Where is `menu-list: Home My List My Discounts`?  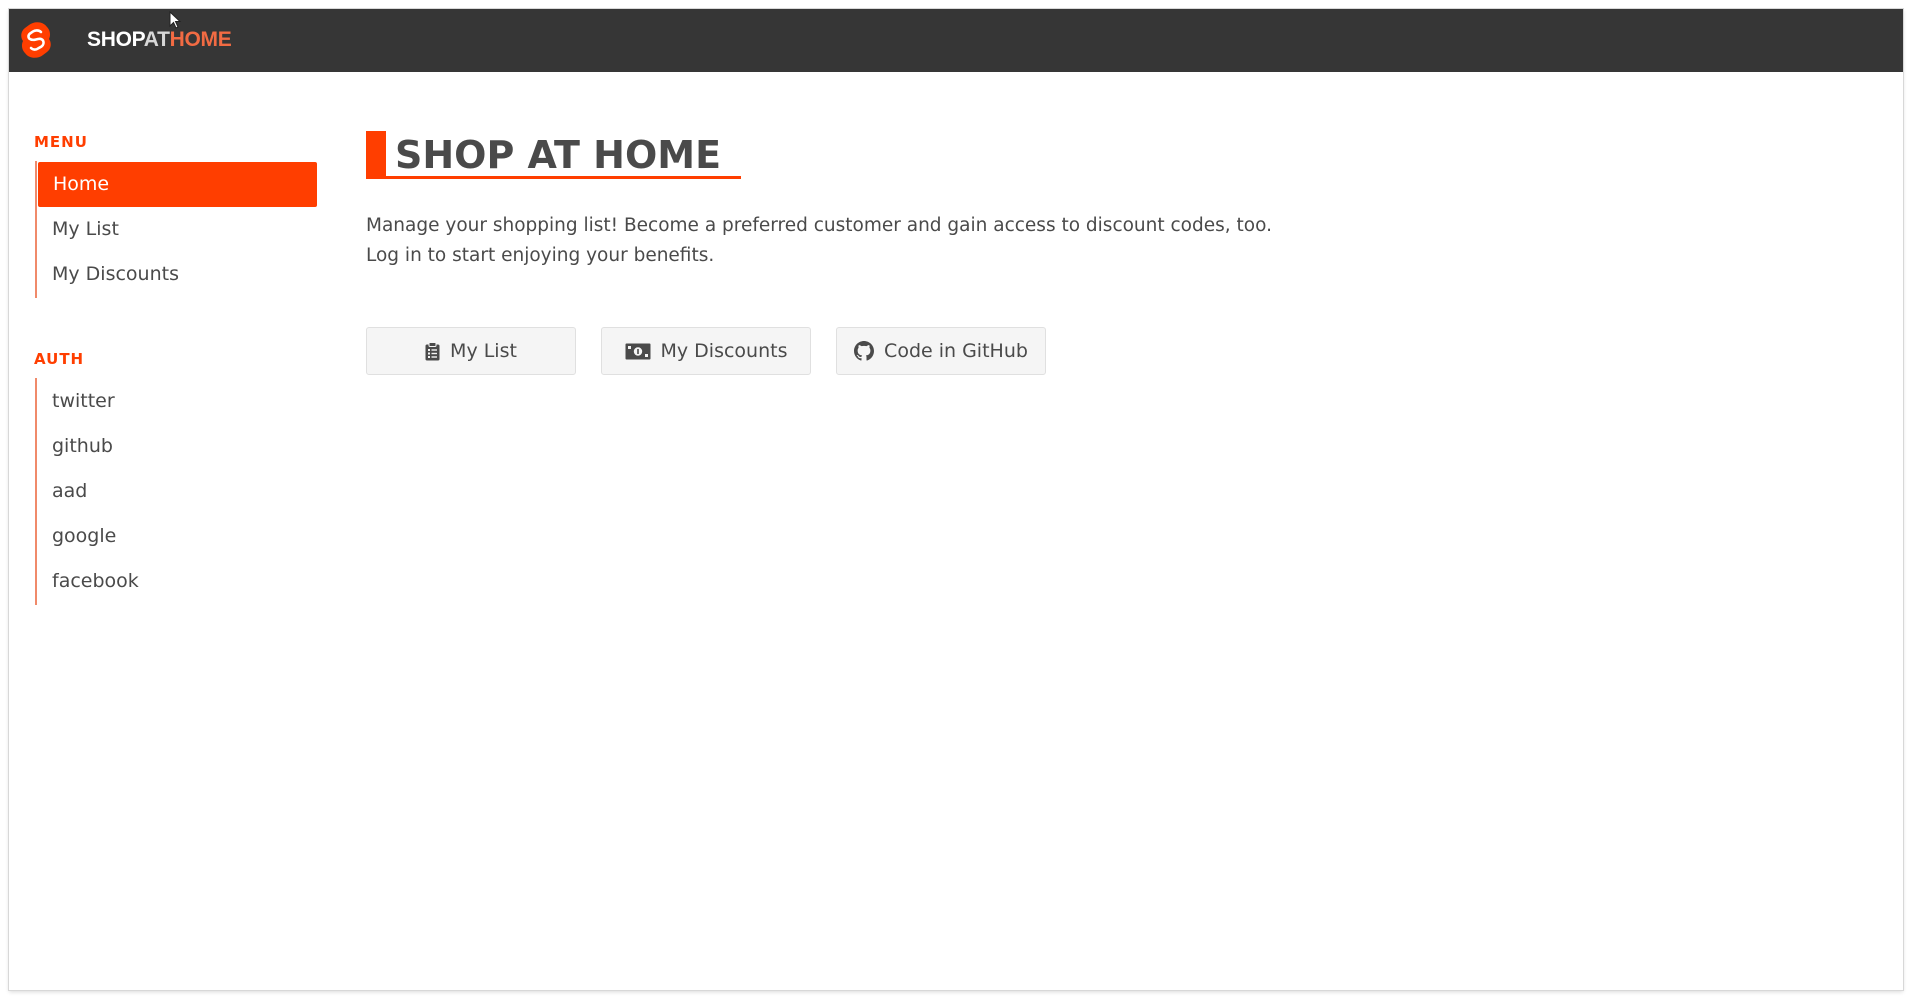 menu-list: Home My List My Discounts is located at coordinates (179, 229).